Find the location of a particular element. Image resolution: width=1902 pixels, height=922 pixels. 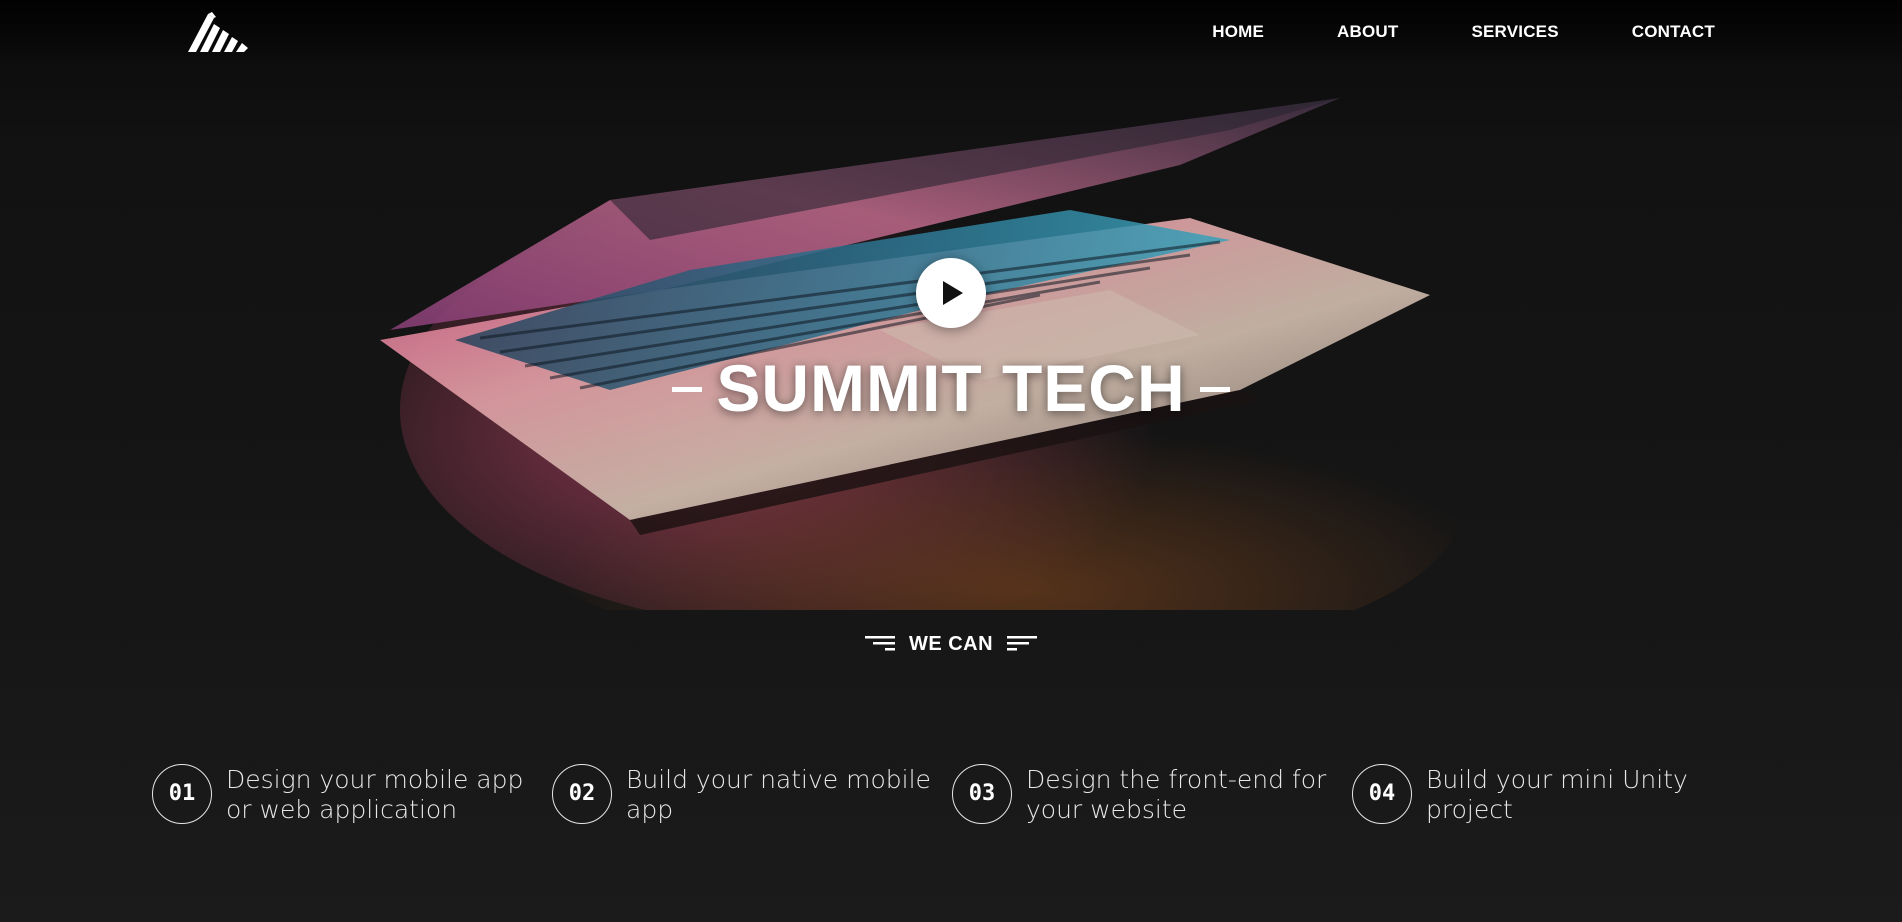

section-heading-text: WE CAN is located at coordinates (951, 644).